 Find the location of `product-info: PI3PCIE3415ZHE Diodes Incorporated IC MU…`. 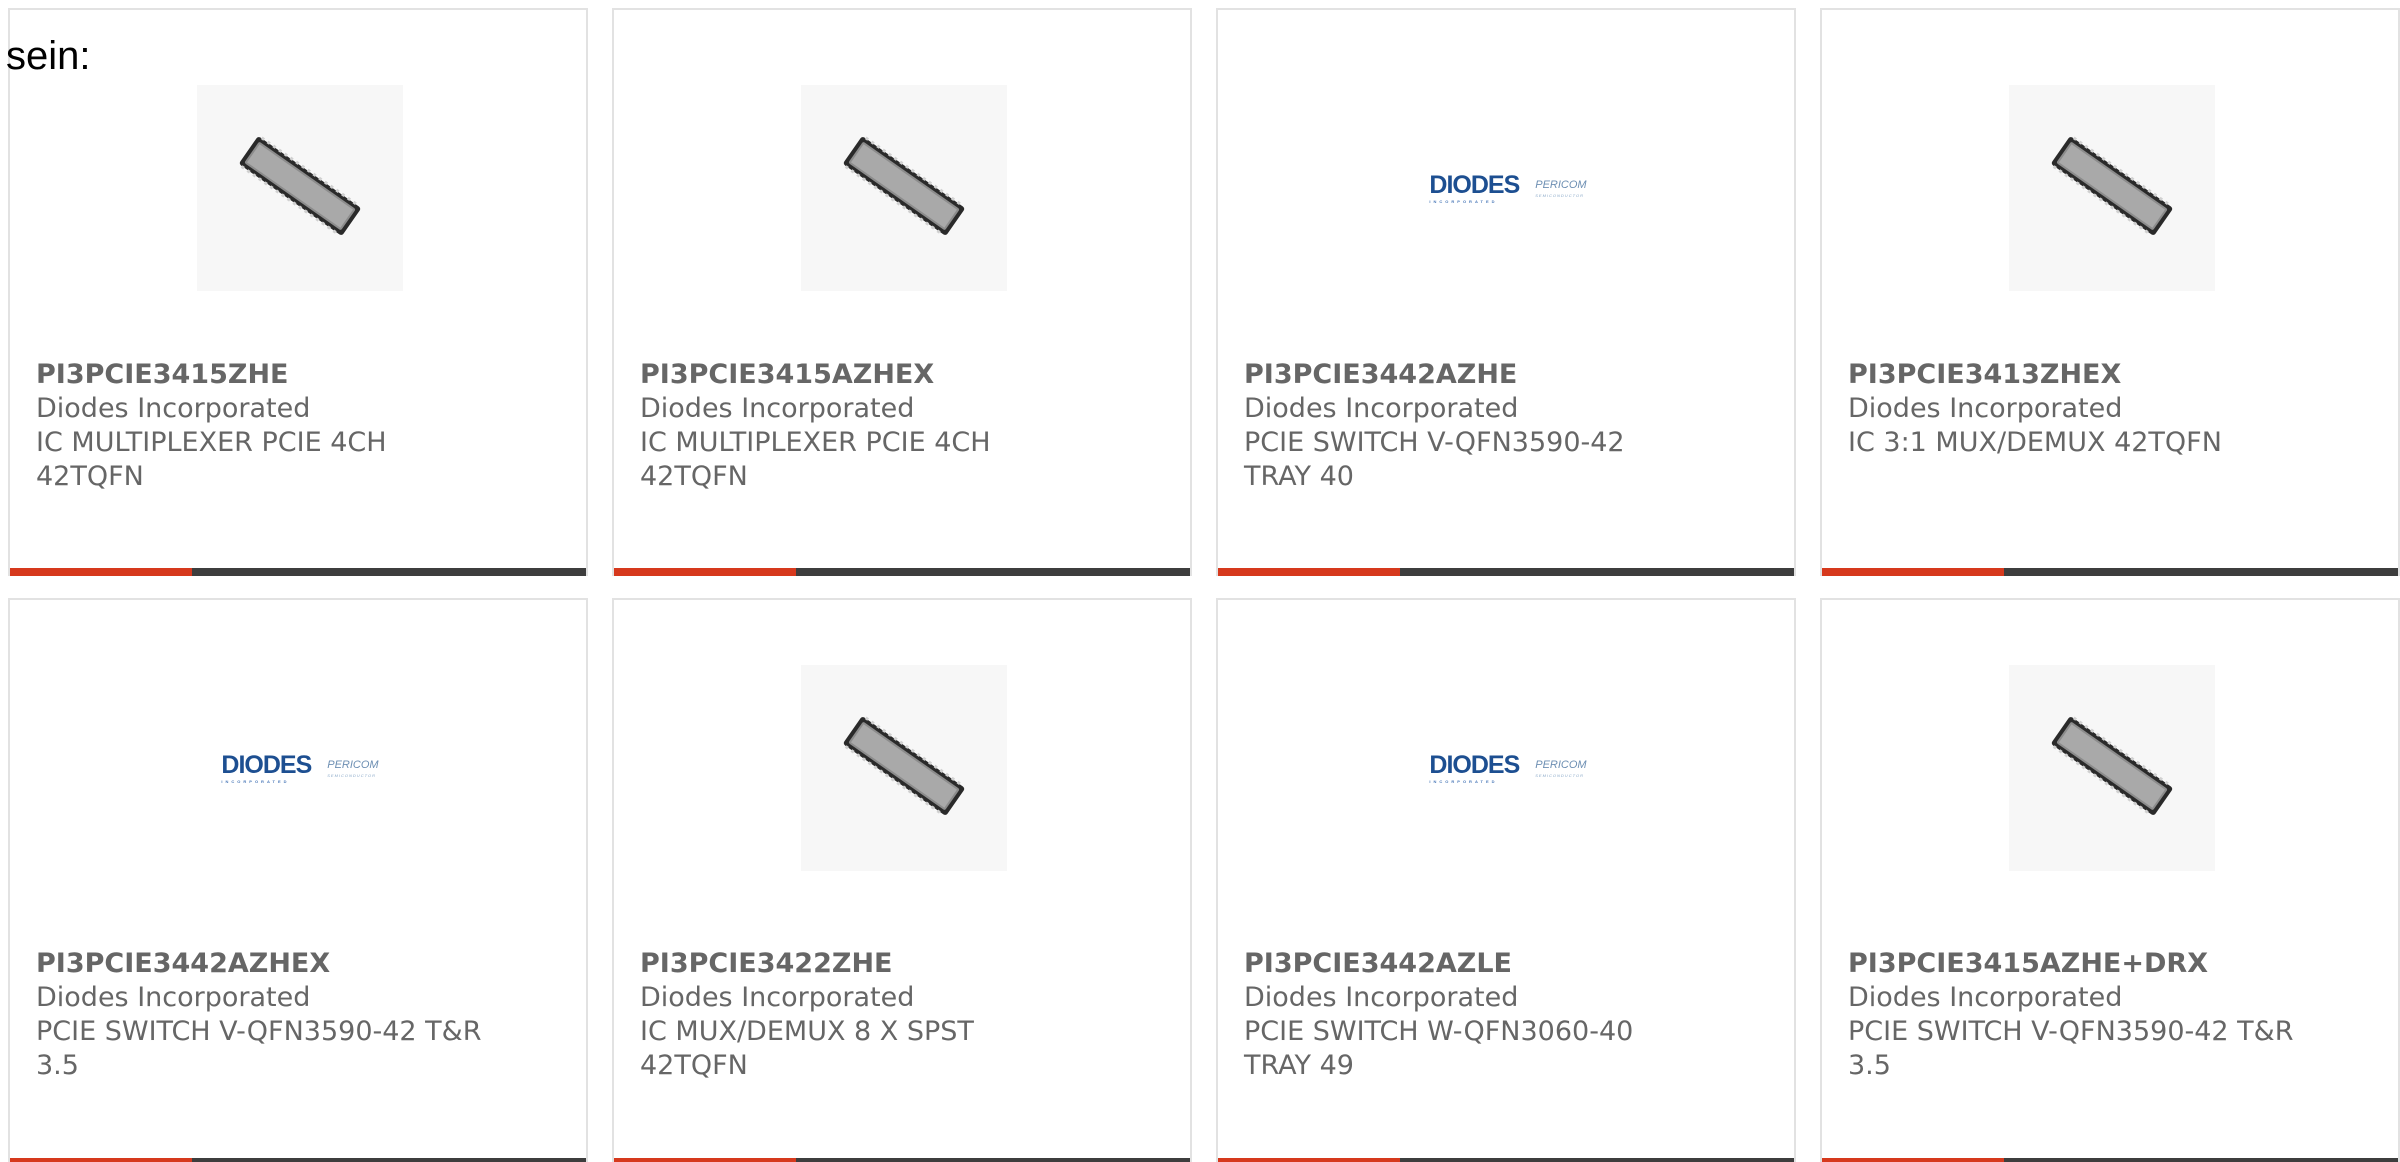

product-info: PI3PCIE3415ZHE Diodes Incorporated IC MU… is located at coordinates (301, 426).